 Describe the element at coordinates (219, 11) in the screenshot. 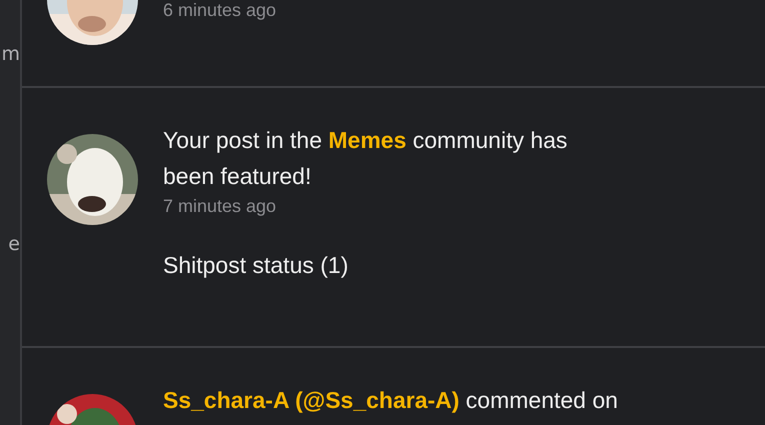

I see `timestamp: 6 minutes ago` at that location.